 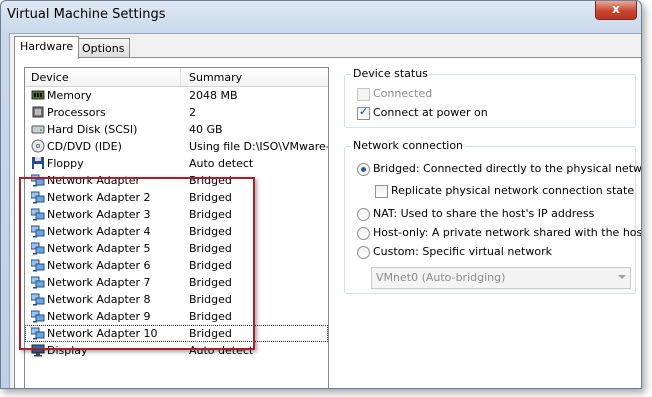 I want to click on device-summary: 40 GB, so click(x=206, y=129).